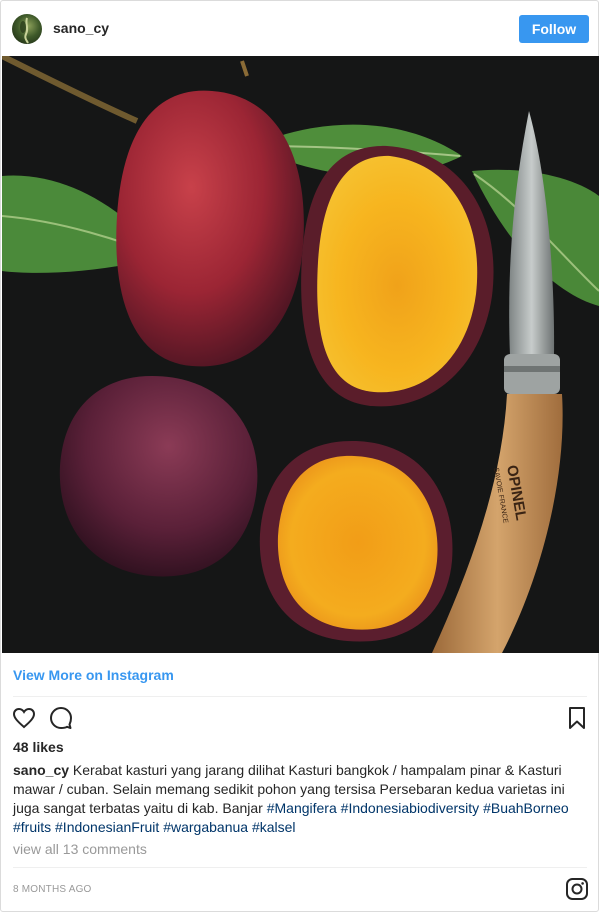 This screenshot has height=923, width=599. What do you see at coordinates (299, 28) in the screenshot?
I see `post-header: sano_cy Follow` at bounding box center [299, 28].